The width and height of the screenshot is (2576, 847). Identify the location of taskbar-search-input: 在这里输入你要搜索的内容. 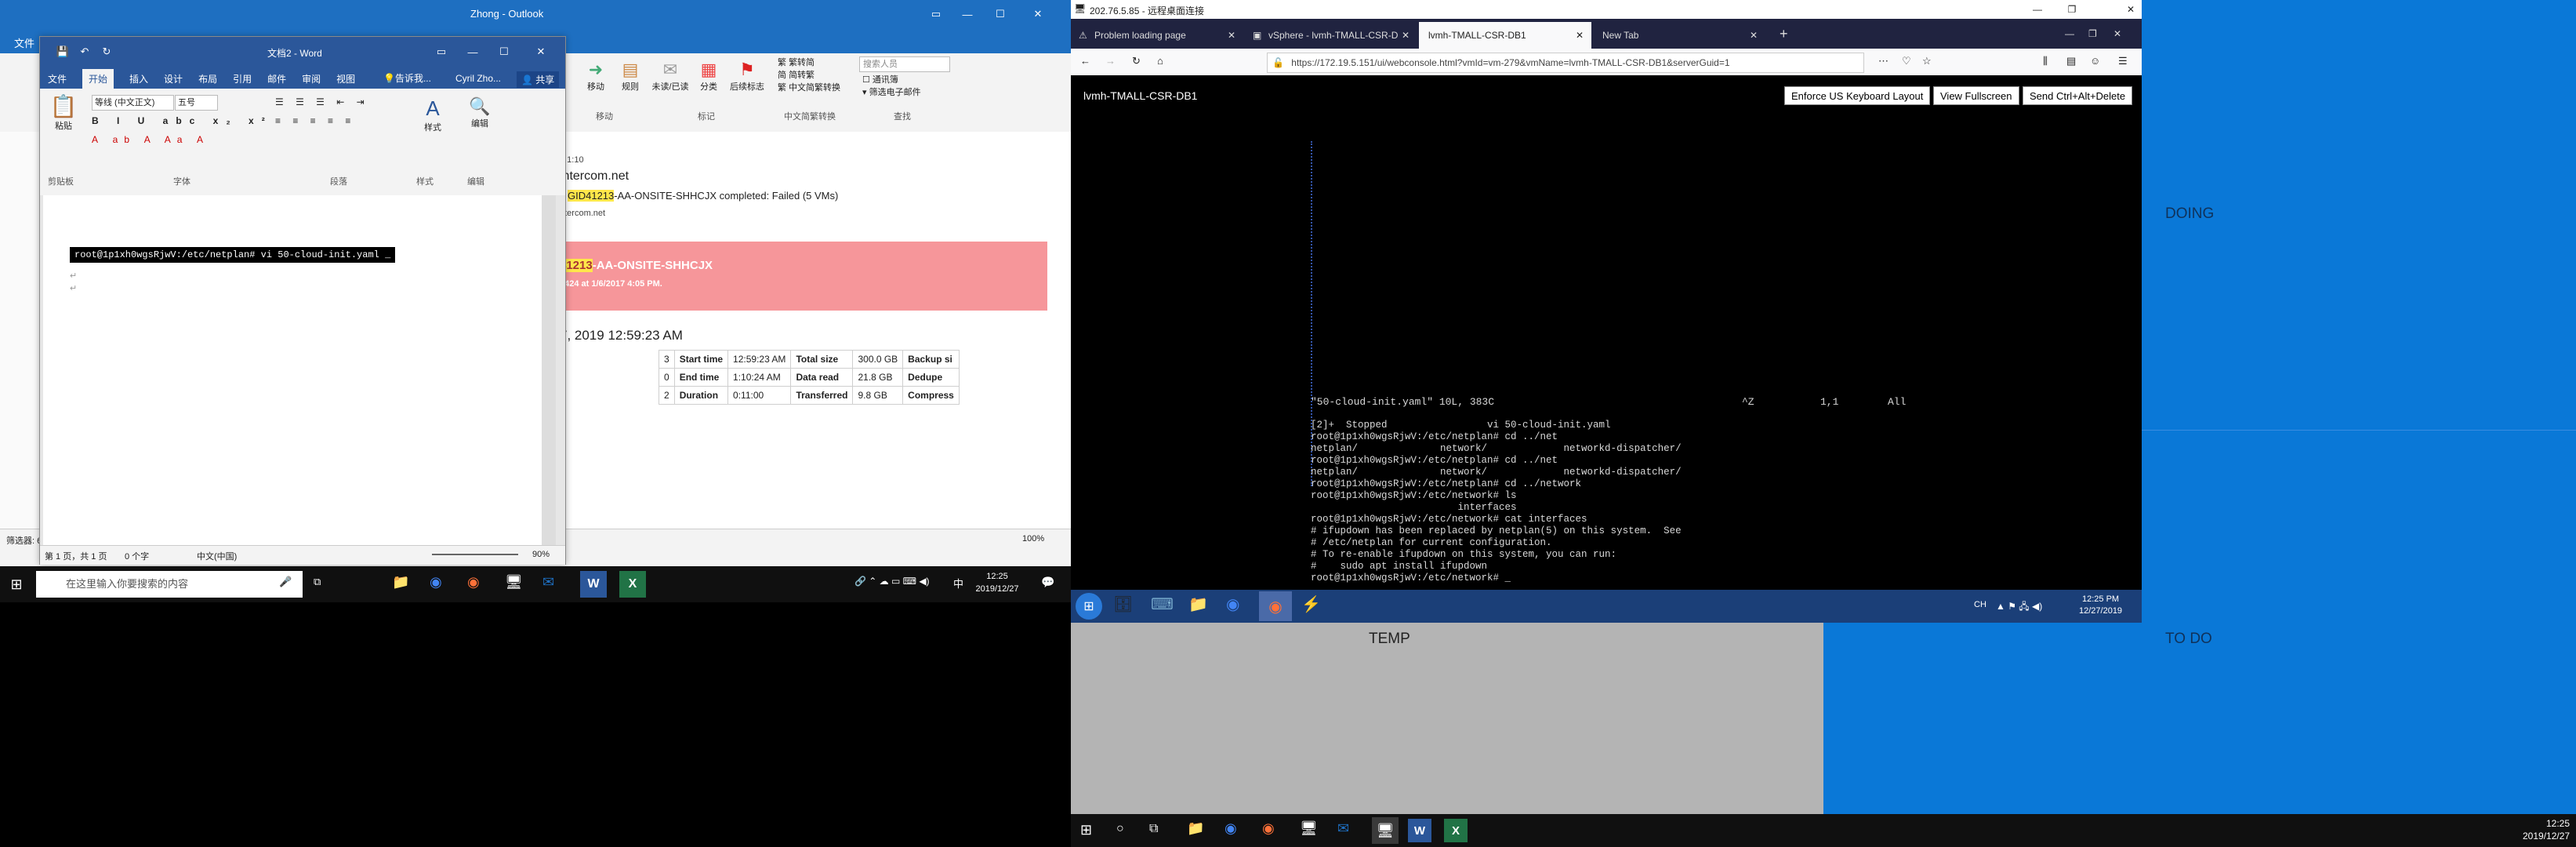
(169, 584).